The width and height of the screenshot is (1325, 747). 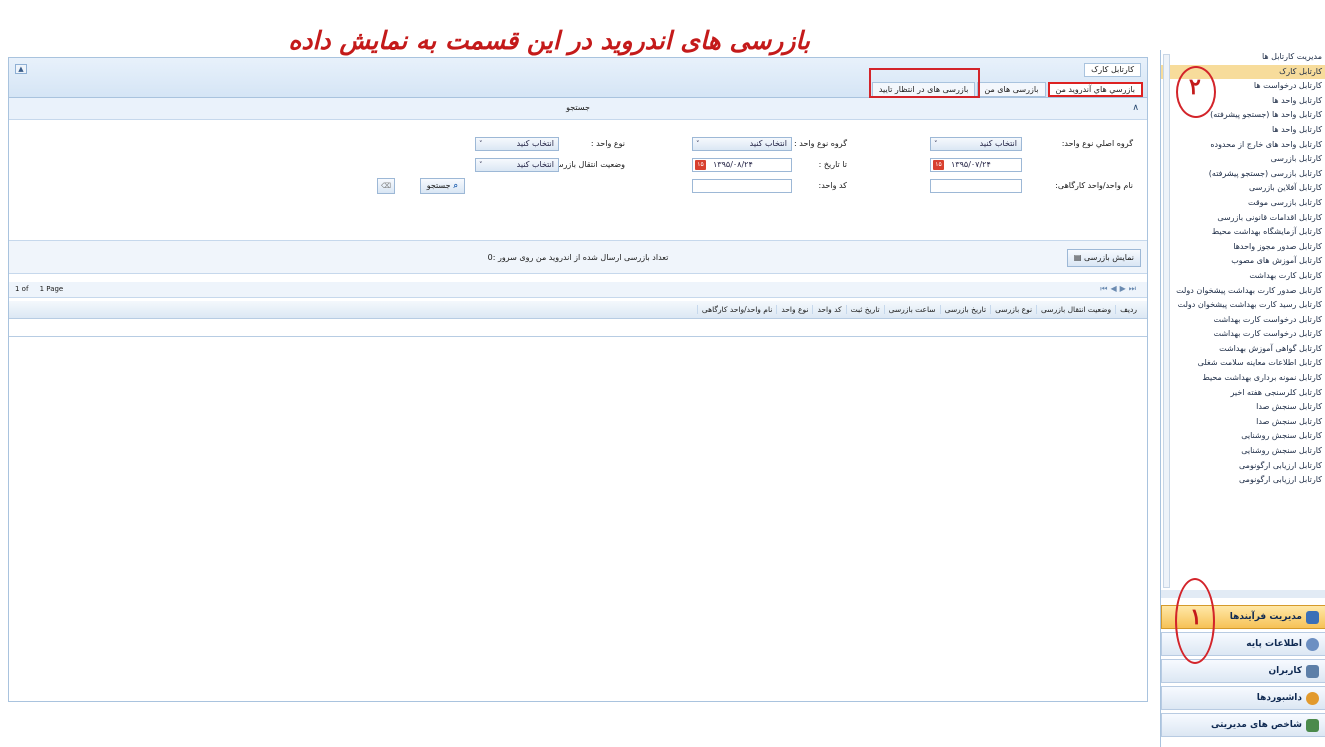 What do you see at coordinates (1285, 671) in the screenshot?
I see `accordion-label: کاربران` at bounding box center [1285, 671].